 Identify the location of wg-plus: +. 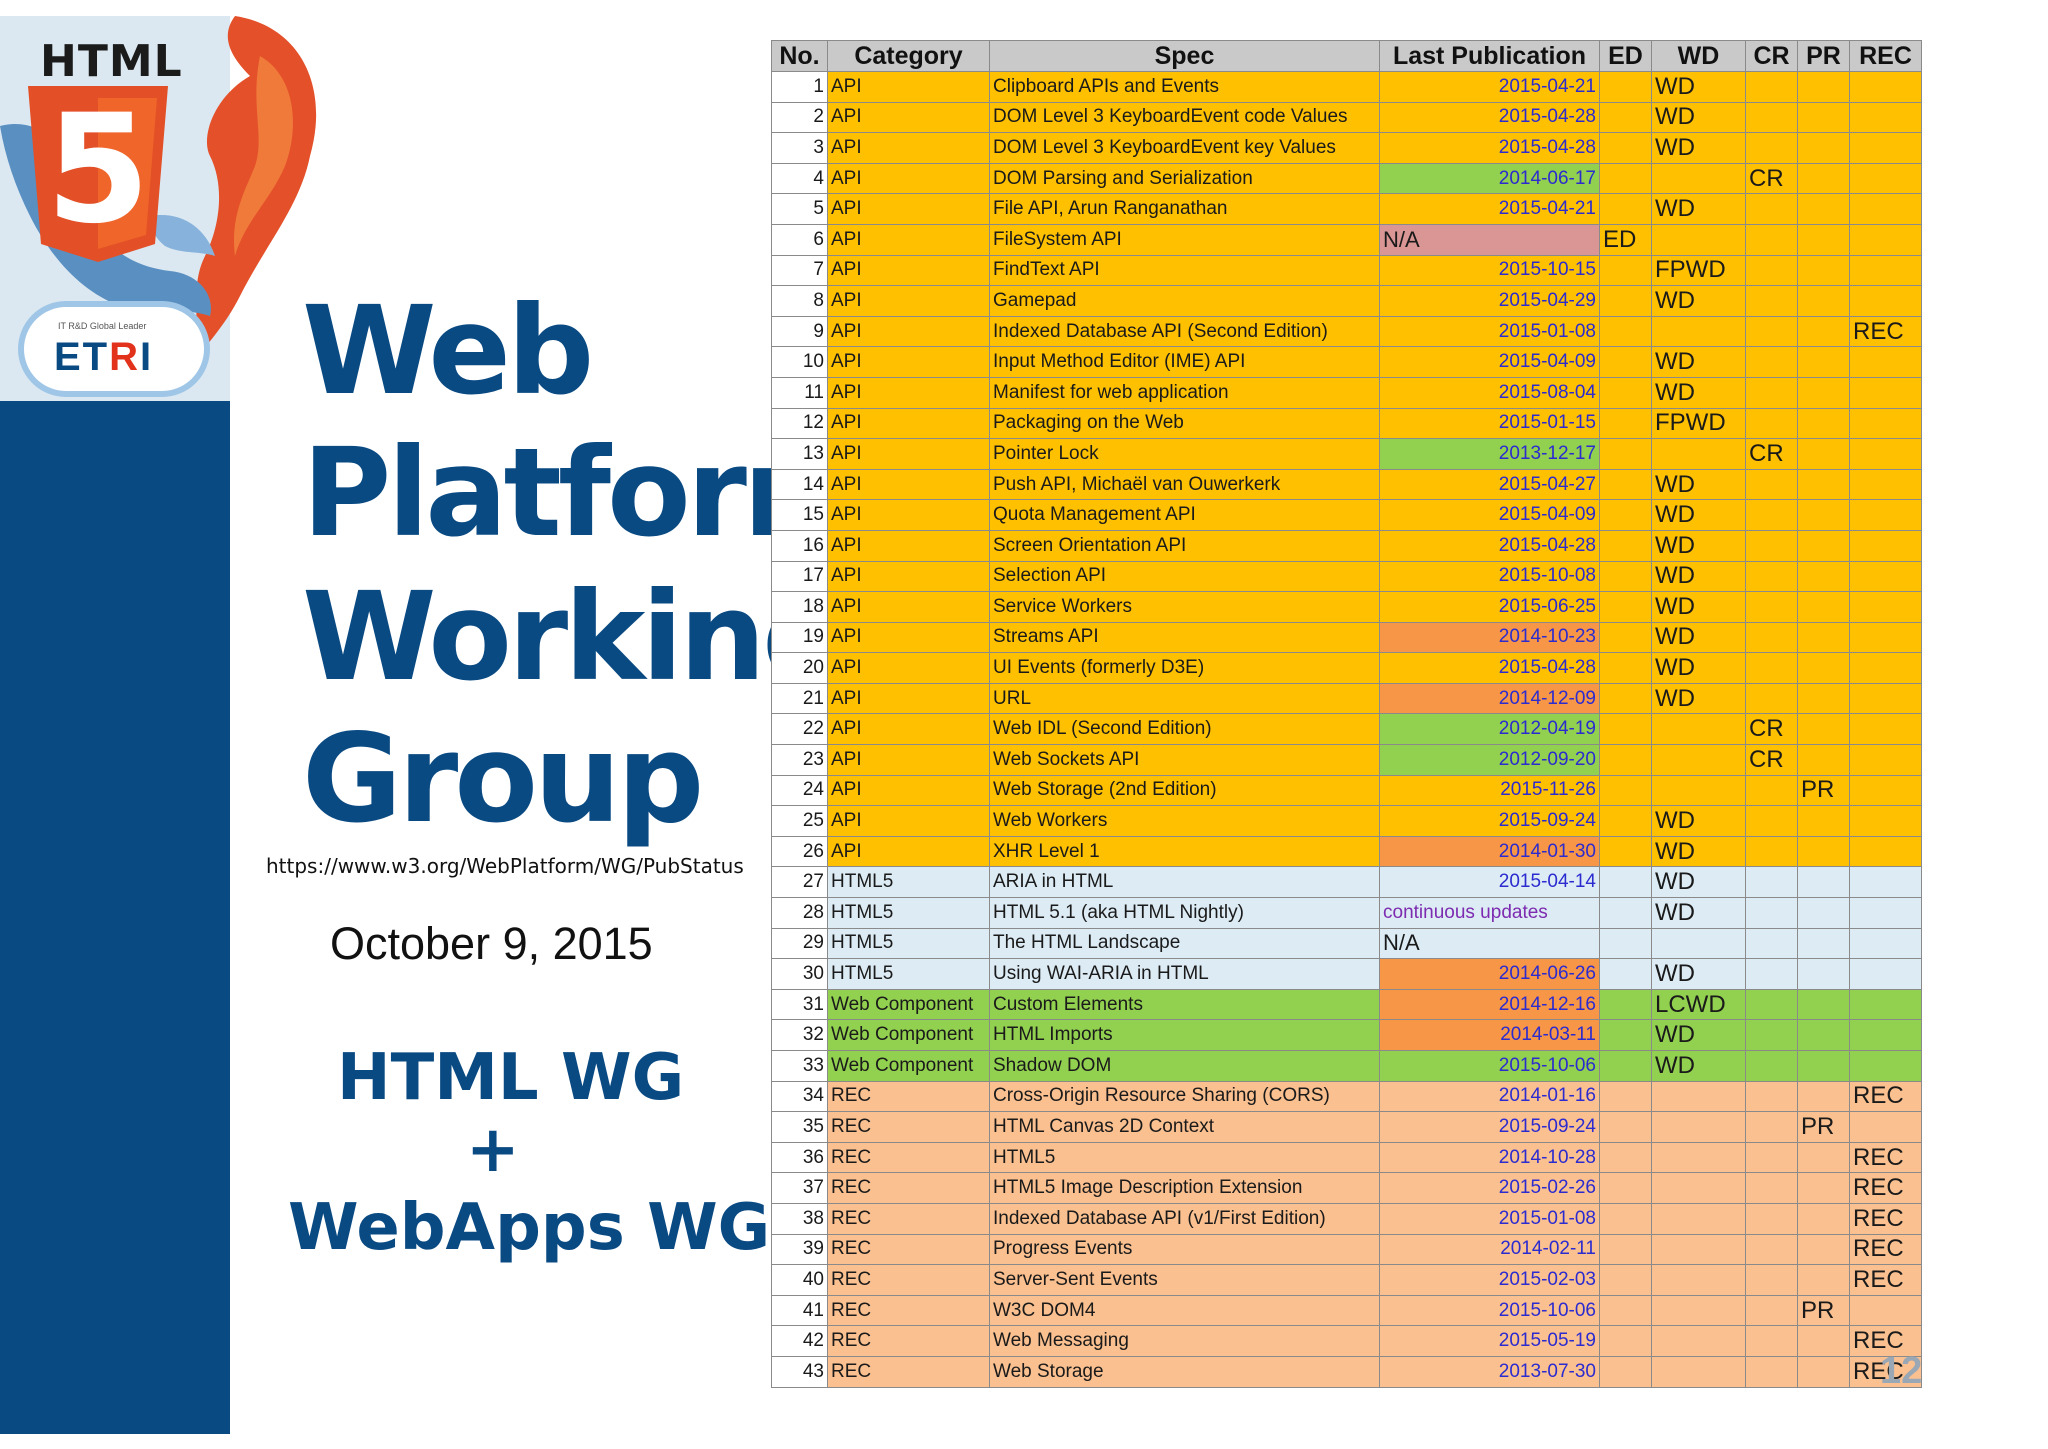
(493, 1150).